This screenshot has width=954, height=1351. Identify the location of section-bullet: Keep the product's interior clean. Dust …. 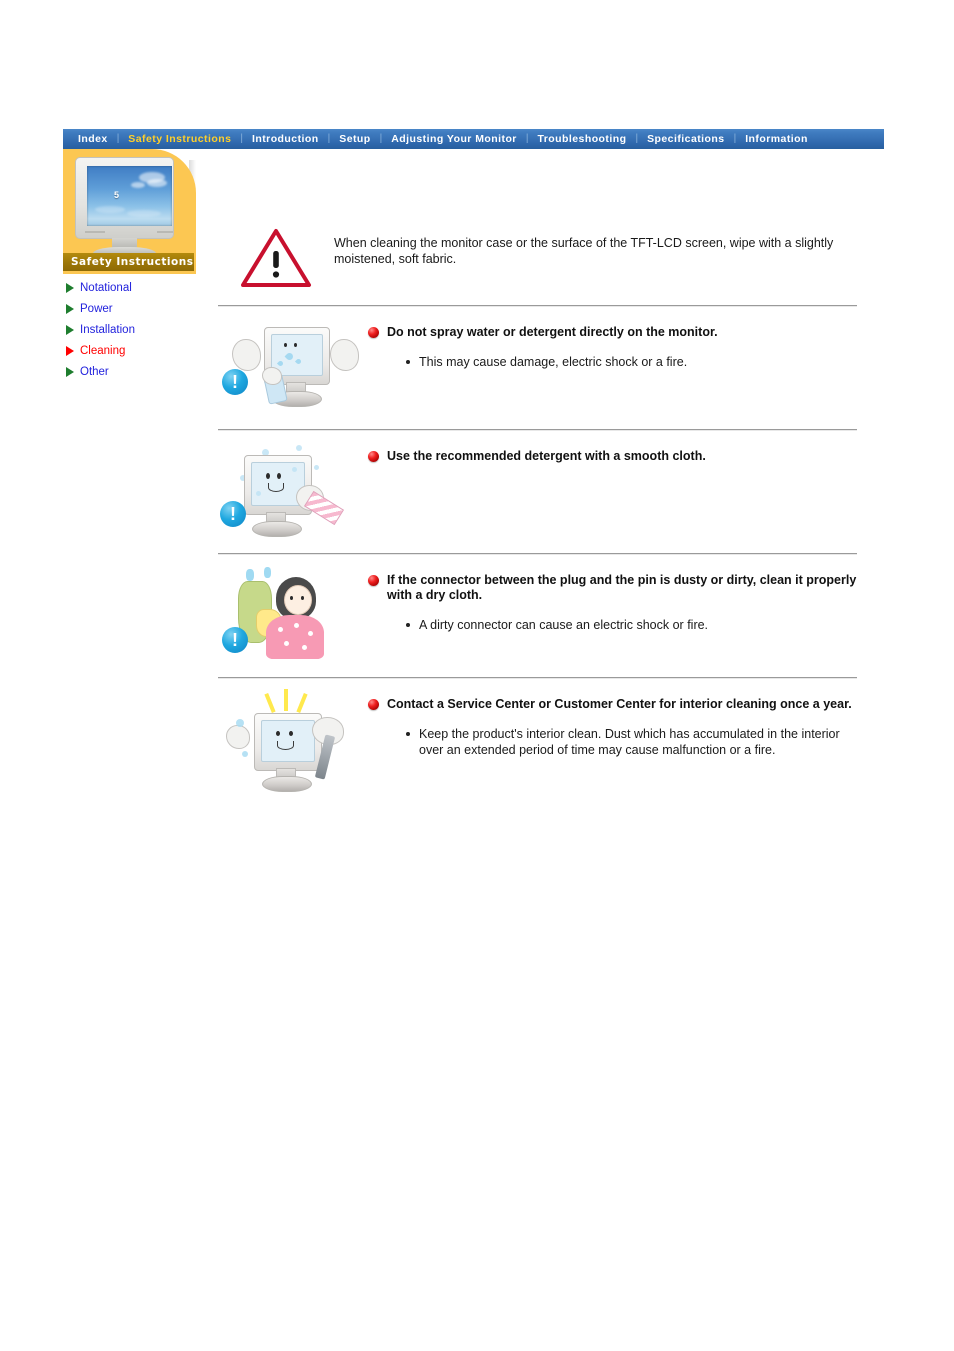
(626, 742).